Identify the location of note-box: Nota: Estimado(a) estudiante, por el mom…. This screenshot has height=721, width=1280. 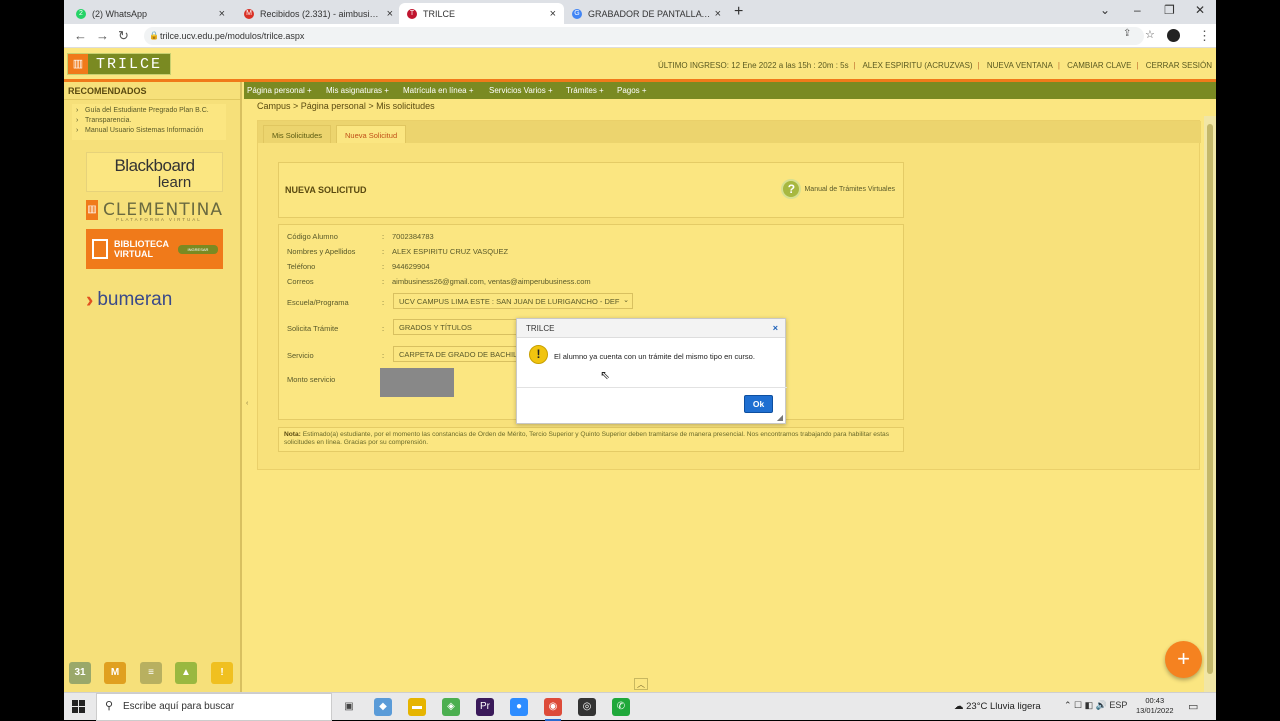
(591, 439).